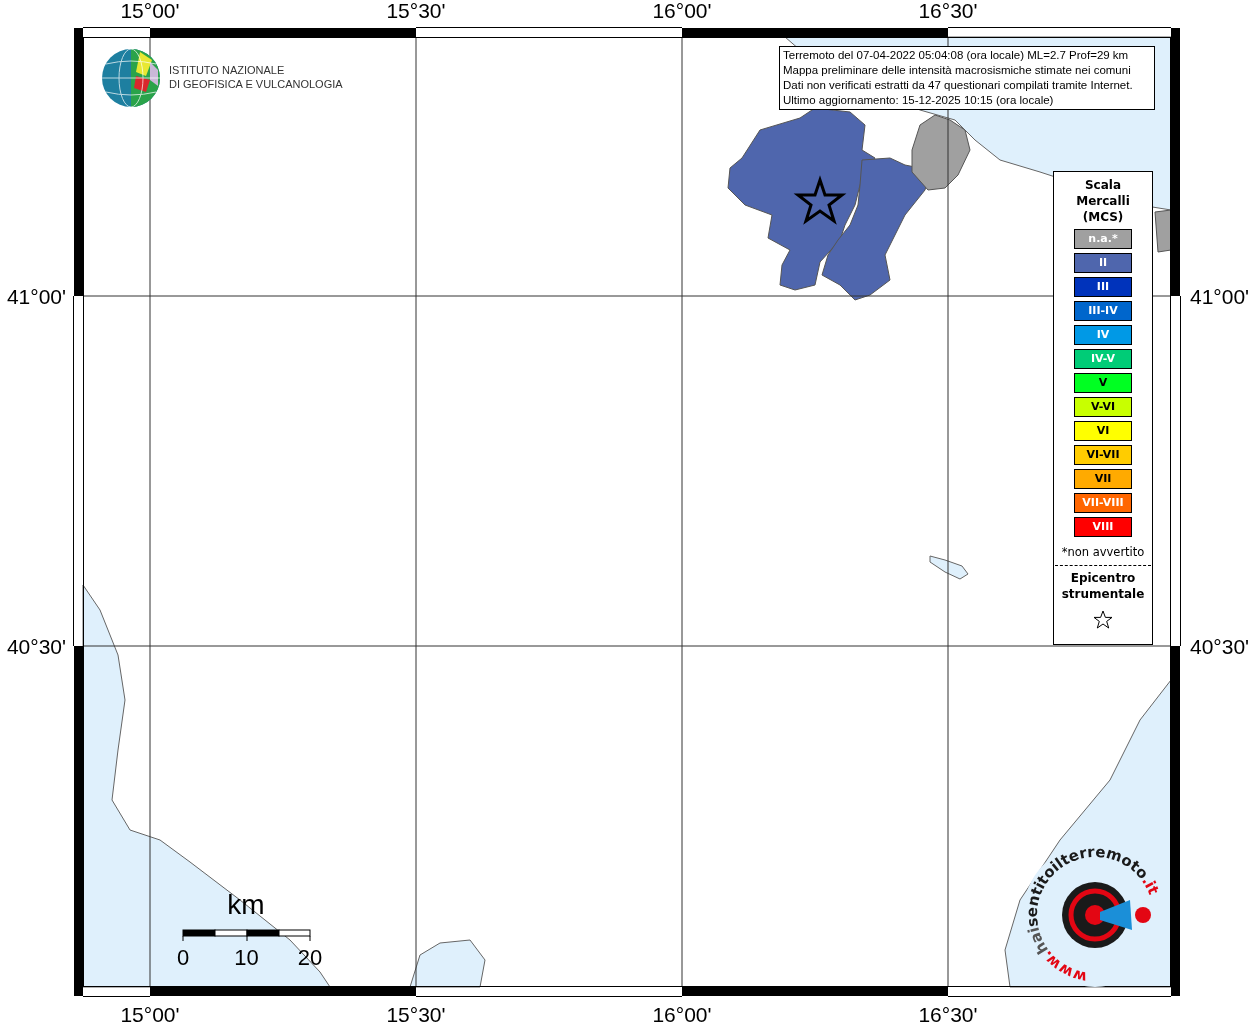  What do you see at coordinates (820, 200) in the screenshot?
I see `epicenter-star-icon` at bounding box center [820, 200].